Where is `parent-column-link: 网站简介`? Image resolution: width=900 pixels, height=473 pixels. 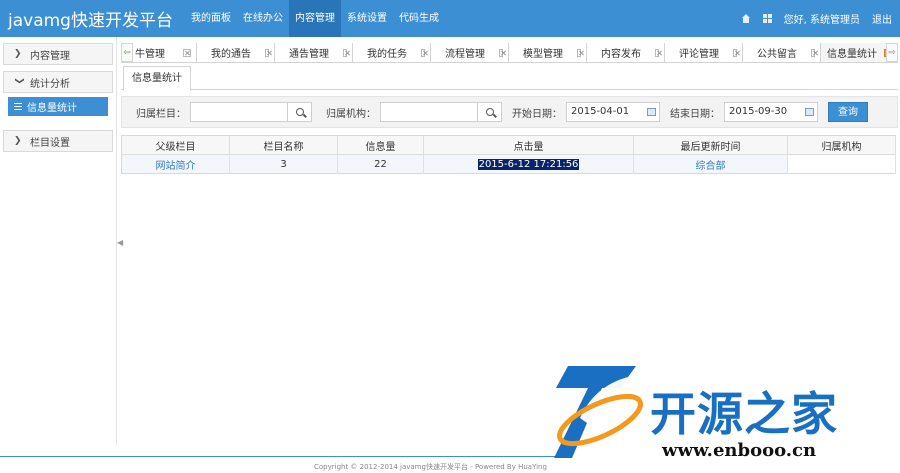 parent-column-link: 网站简介 is located at coordinates (175, 164).